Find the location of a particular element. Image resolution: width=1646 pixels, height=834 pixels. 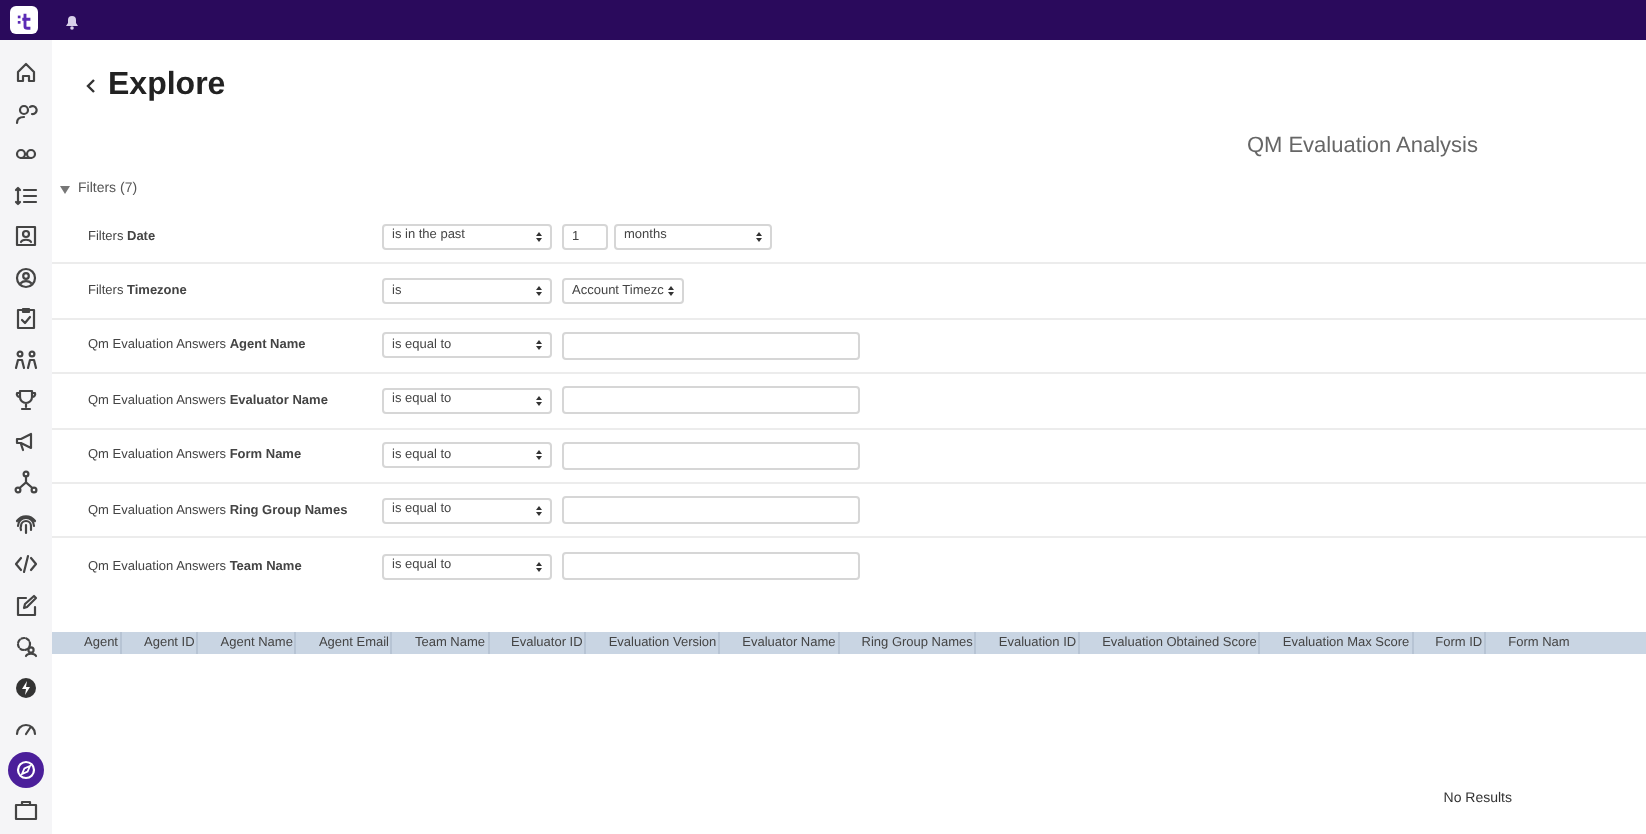

people-icon is located at coordinates (26, 359).